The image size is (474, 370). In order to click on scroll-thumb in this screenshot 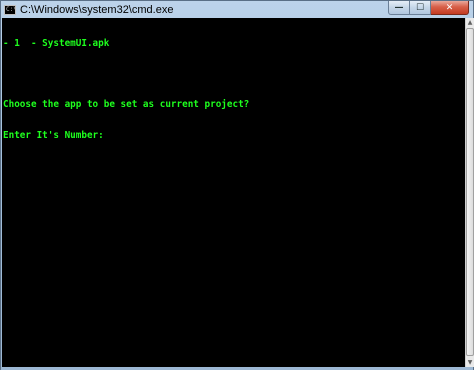, I will do `click(470, 192)`.